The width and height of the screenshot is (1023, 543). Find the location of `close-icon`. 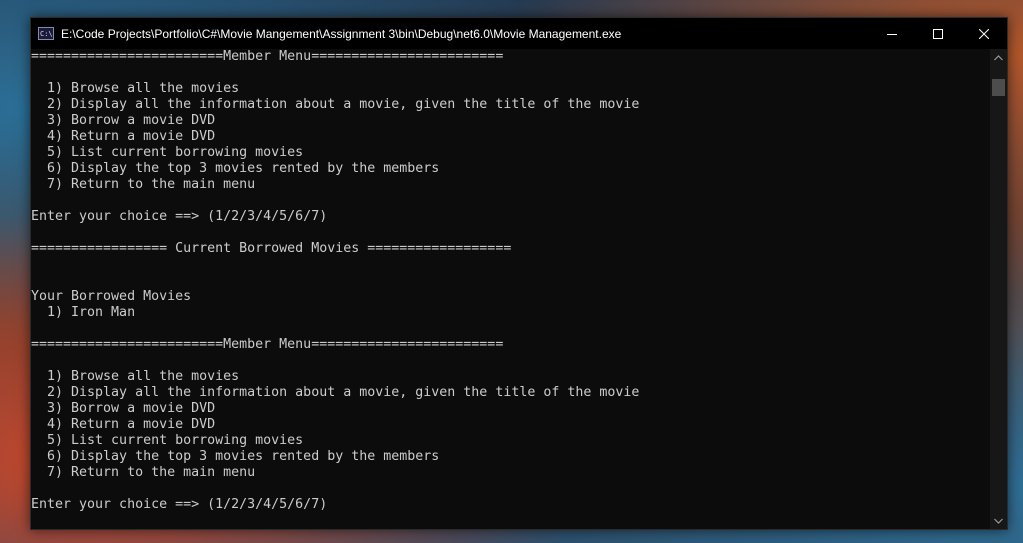

close-icon is located at coordinates (984, 33).